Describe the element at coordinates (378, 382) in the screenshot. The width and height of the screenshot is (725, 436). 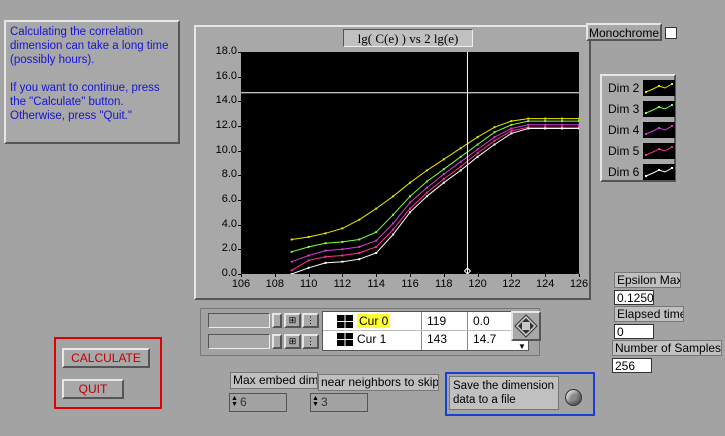
I see `near-neighbors-label: near neighbors to skip` at that location.